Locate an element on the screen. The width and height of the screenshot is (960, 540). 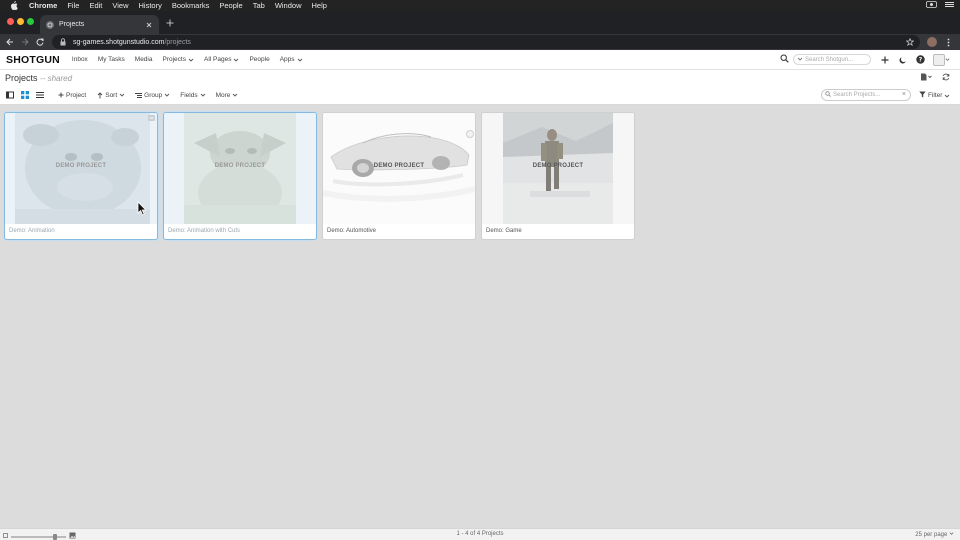
shotgun-logo: SHOTGUN is located at coordinates (33, 60).